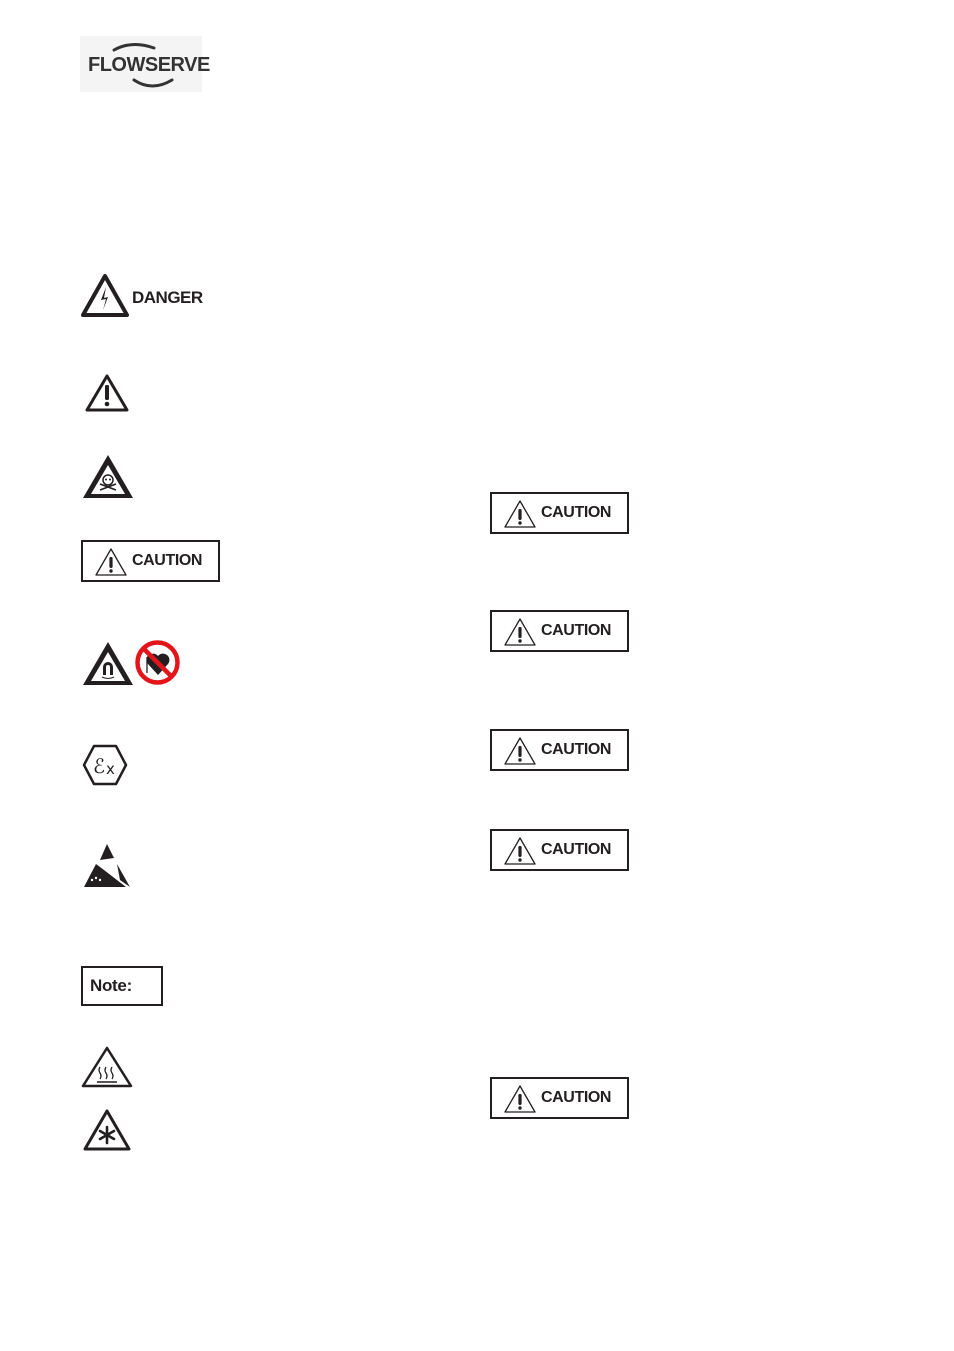 This screenshot has height=1351, width=954. I want to click on magnetic-field-icon, so click(108, 663).